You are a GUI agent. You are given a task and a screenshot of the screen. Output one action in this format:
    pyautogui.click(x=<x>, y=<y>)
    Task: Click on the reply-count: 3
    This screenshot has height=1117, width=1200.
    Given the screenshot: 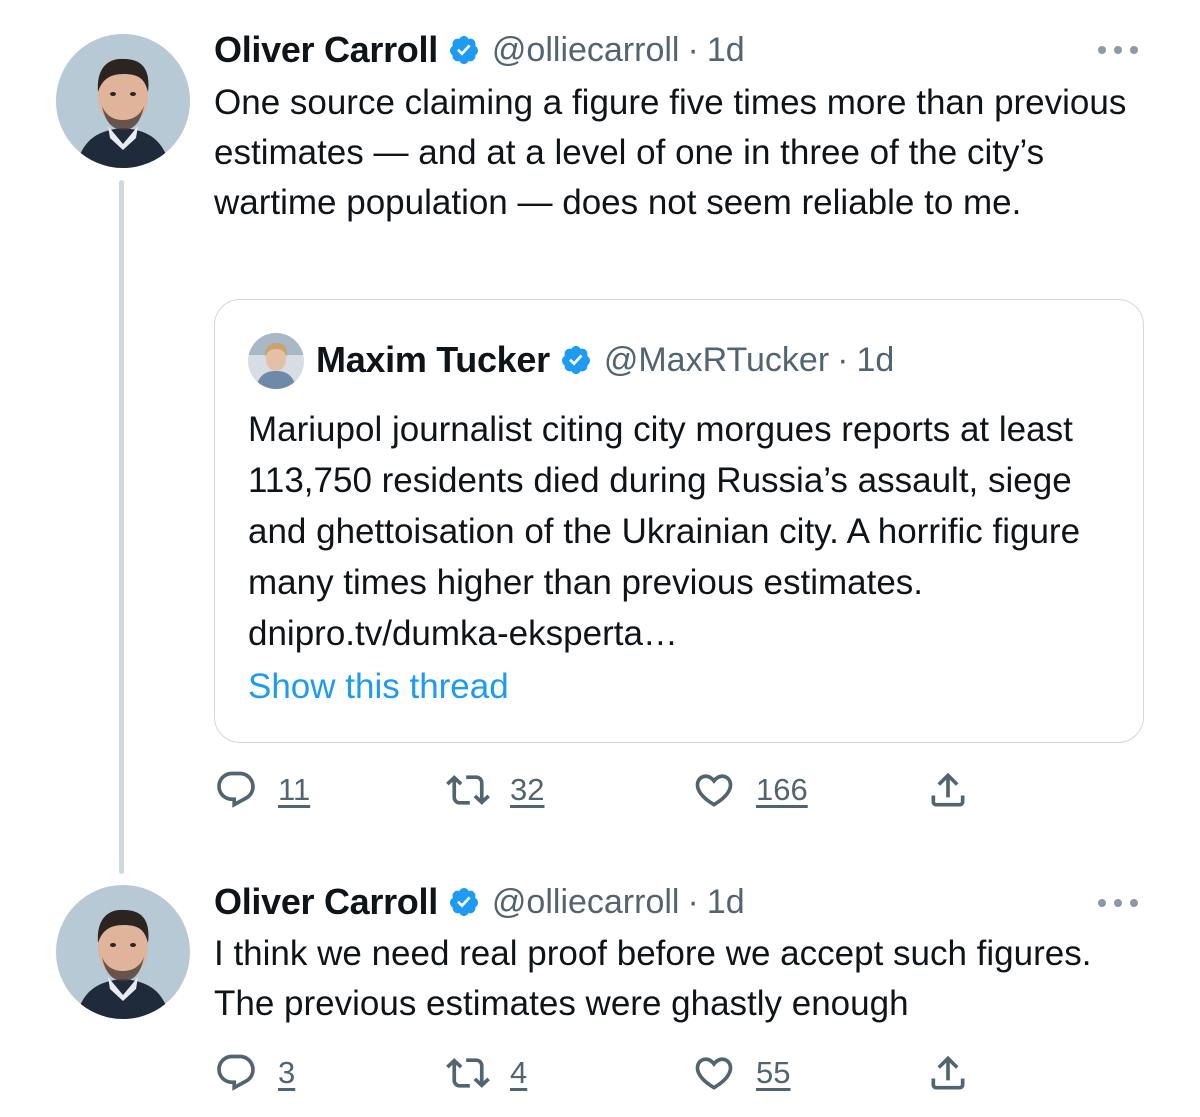 What is the action you would take?
    pyautogui.click(x=286, y=1073)
    